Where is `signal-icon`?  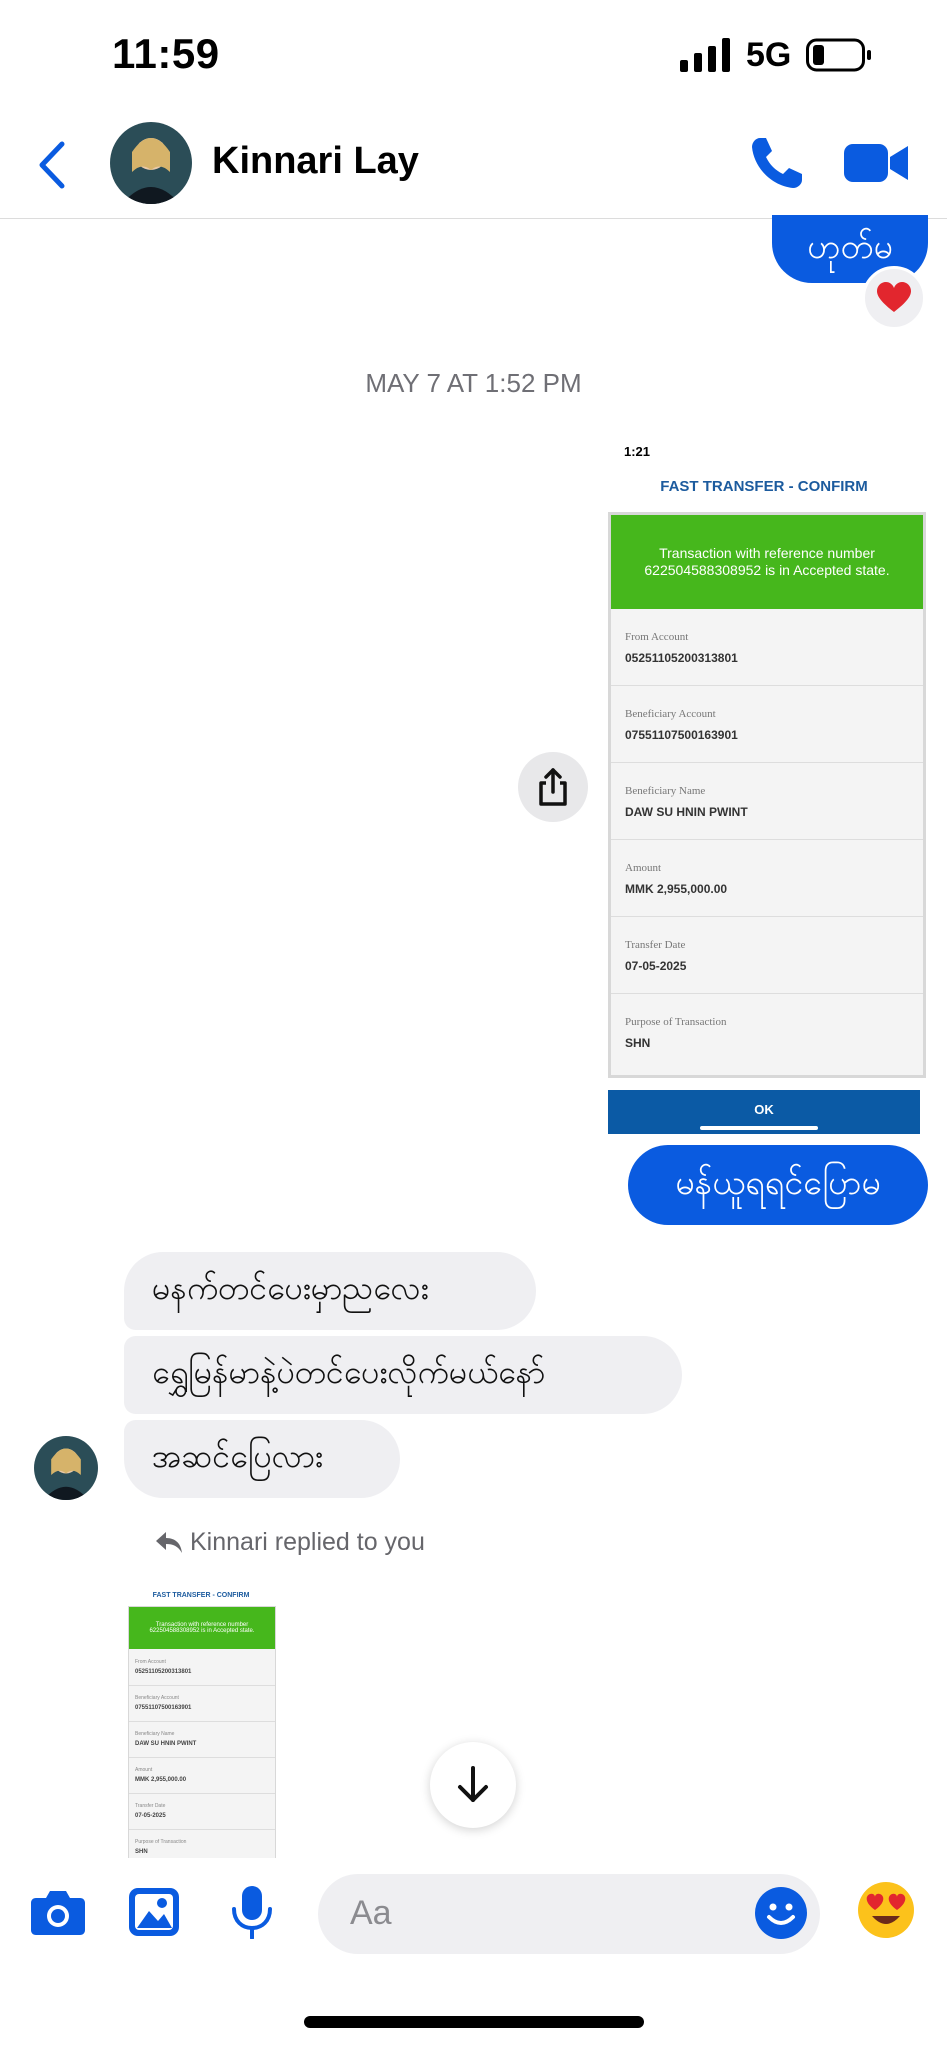
signal-icon is located at coordinates (705, 55).